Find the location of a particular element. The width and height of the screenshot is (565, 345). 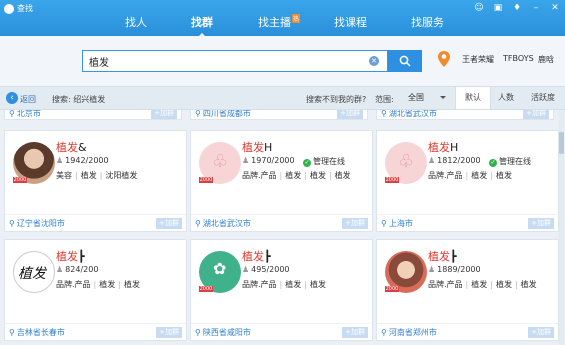

result-card-partial: 北京市 +加群 is located at coordinates (93, 115).